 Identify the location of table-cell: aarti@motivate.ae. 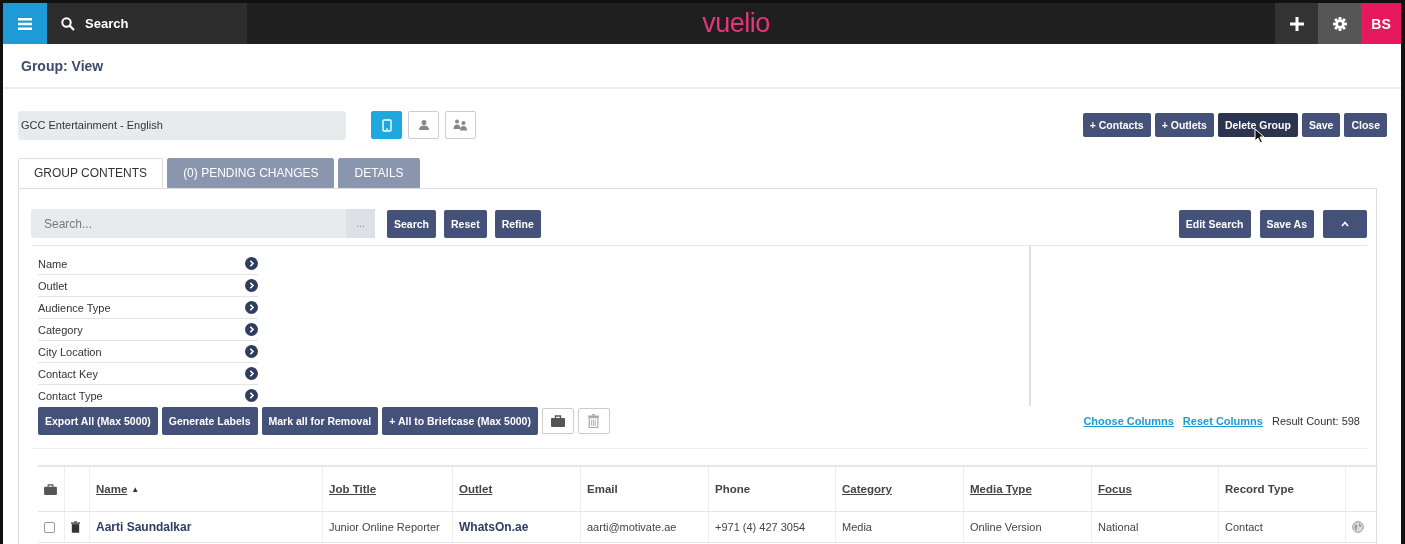
(632, 527).